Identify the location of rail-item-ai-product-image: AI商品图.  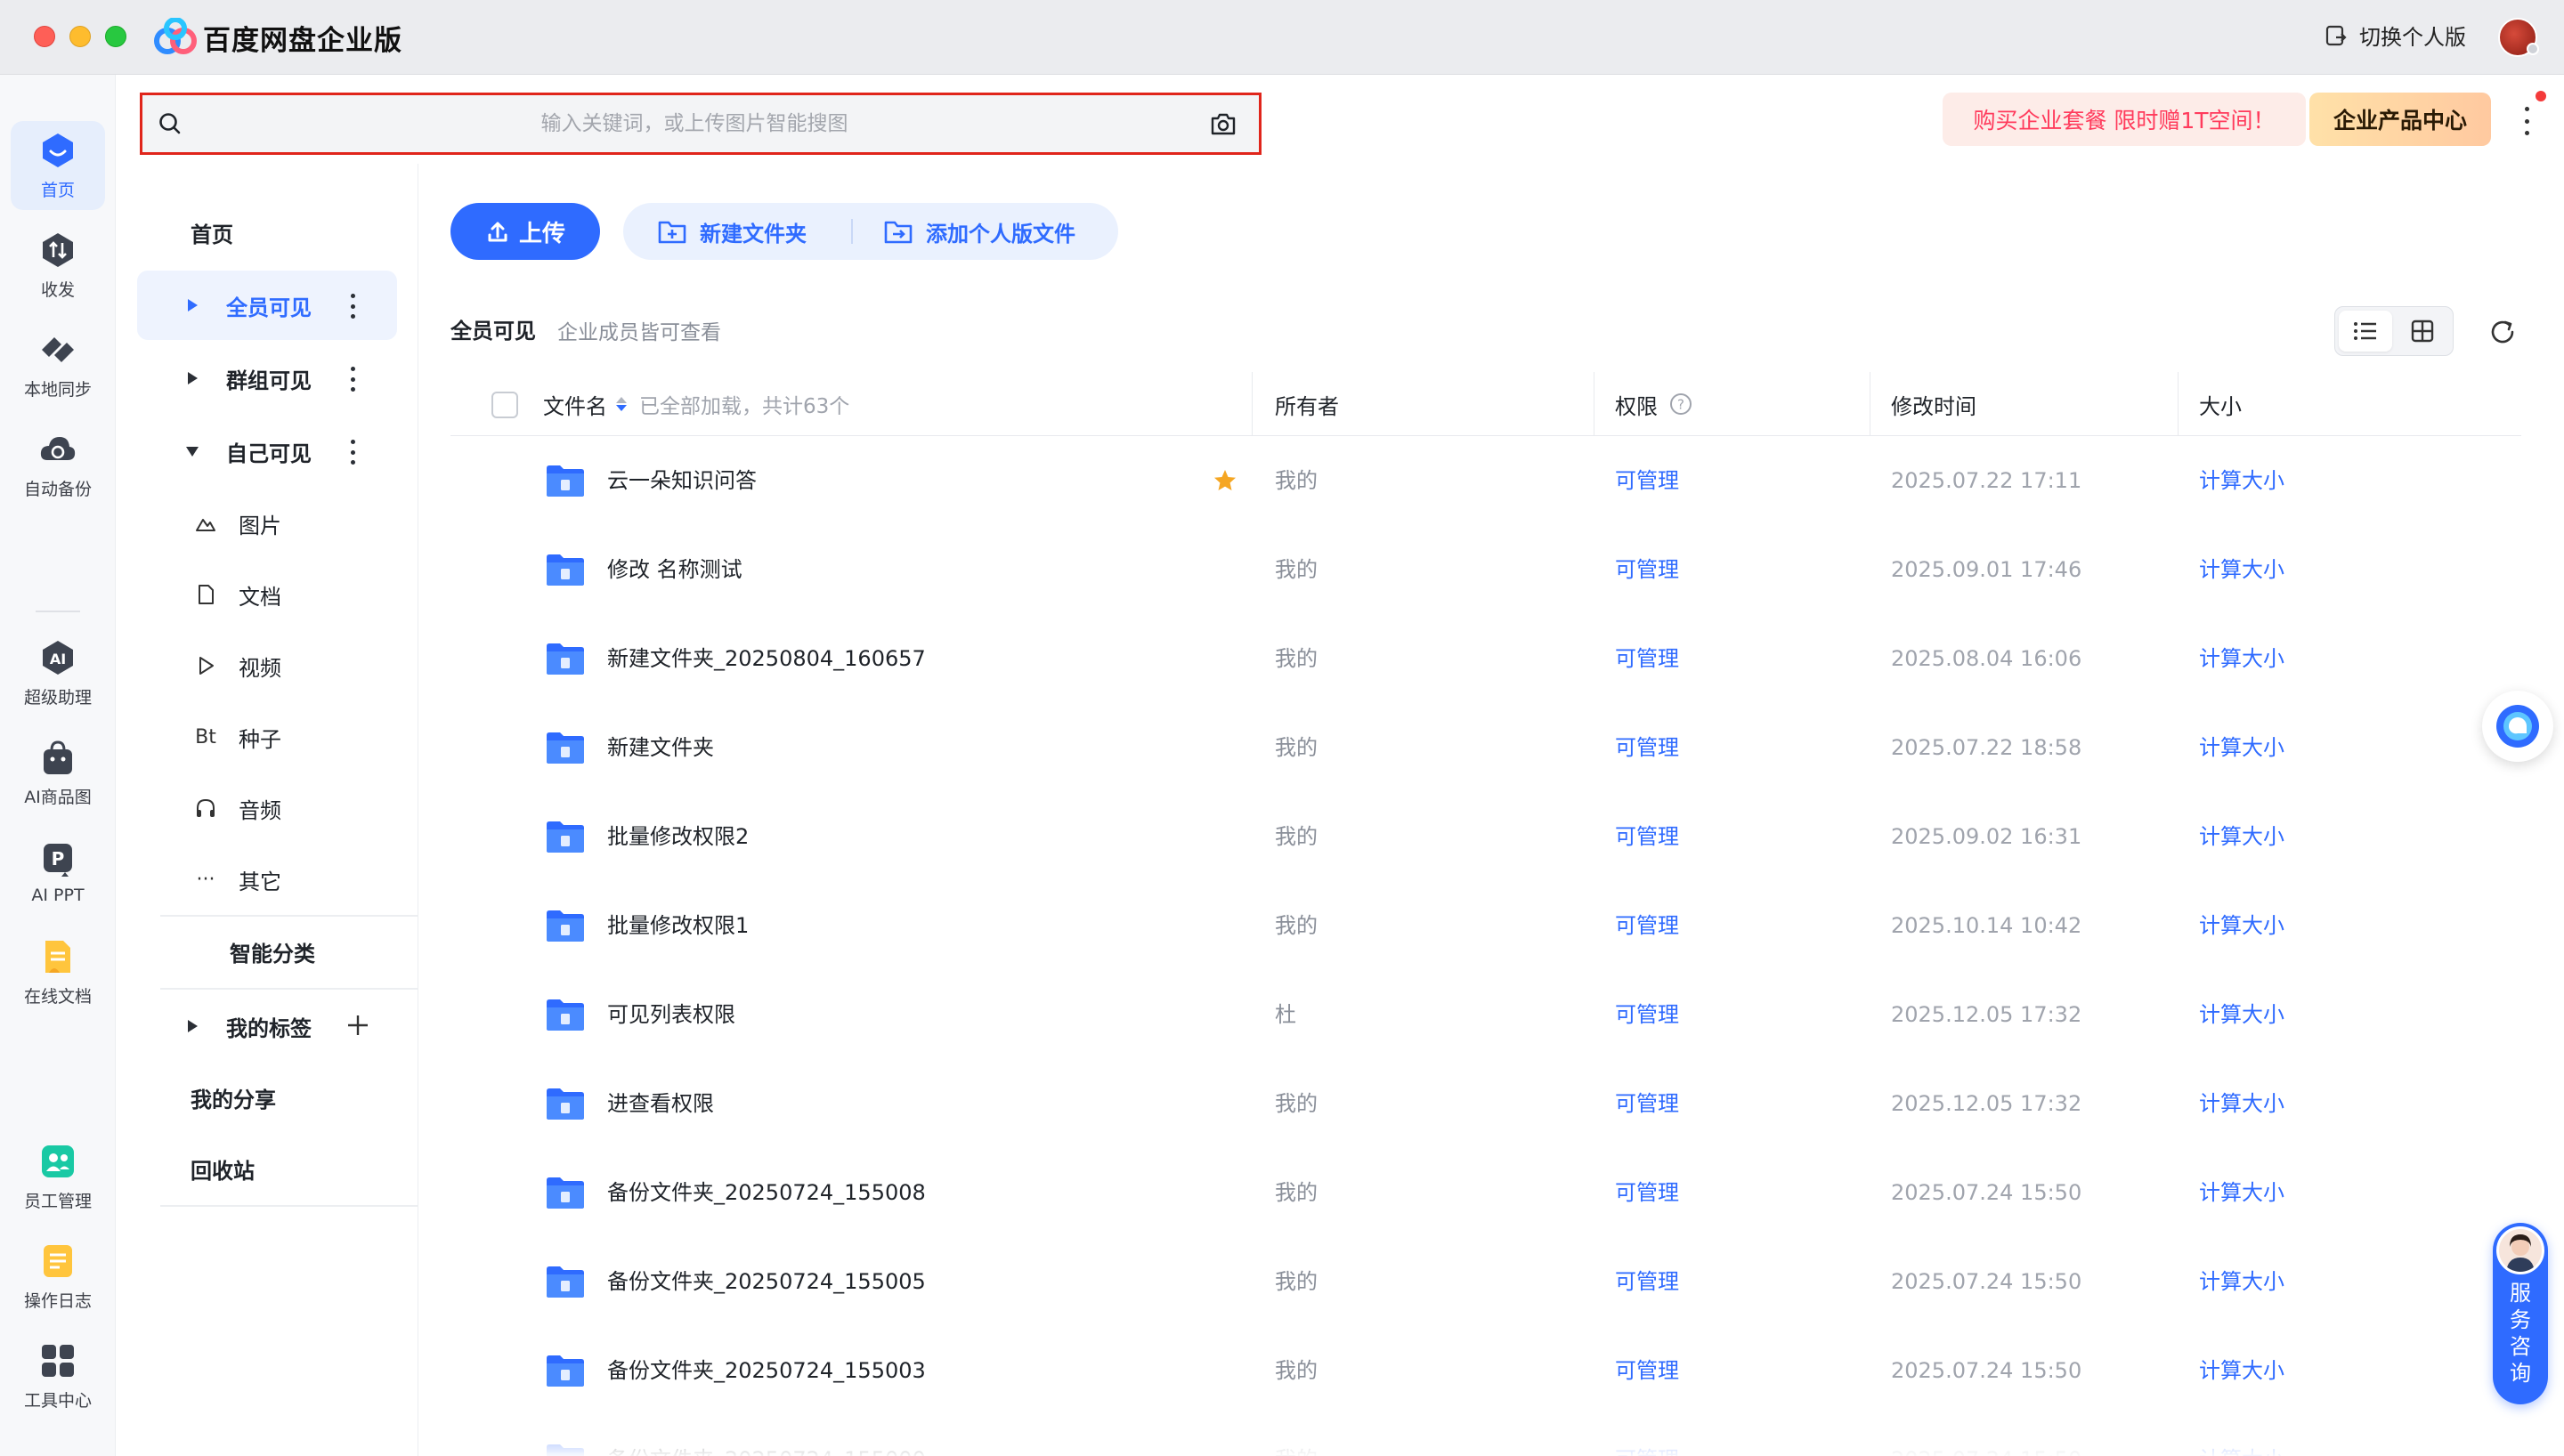
(58, 772).